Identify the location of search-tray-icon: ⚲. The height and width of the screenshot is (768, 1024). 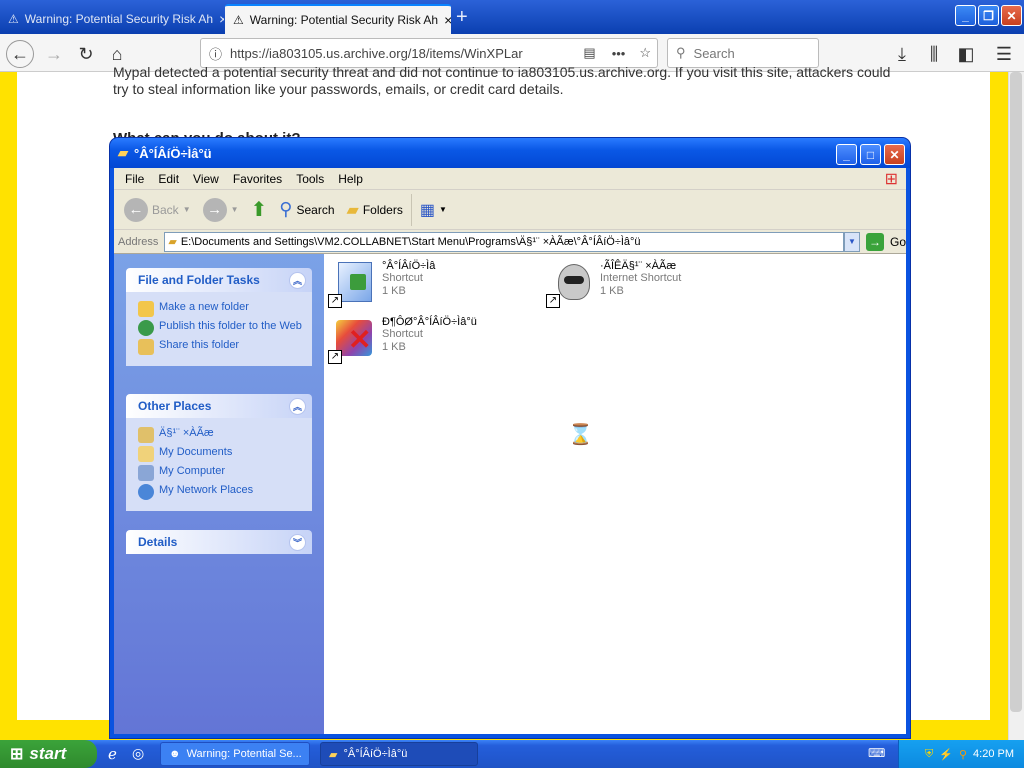
(963, 754).